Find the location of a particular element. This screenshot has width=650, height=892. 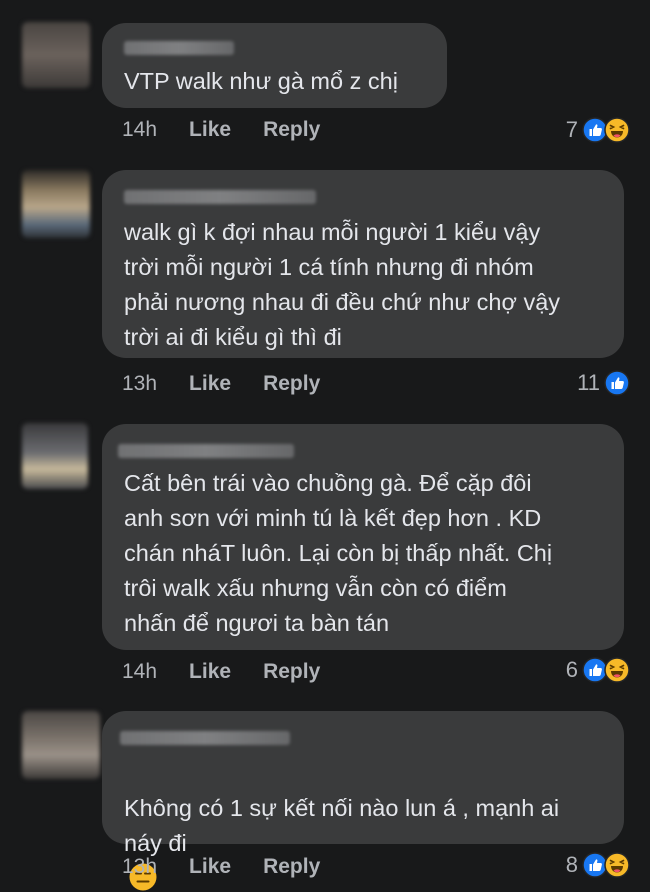

reaction-count: 6 is located at coordinates (571, 669).